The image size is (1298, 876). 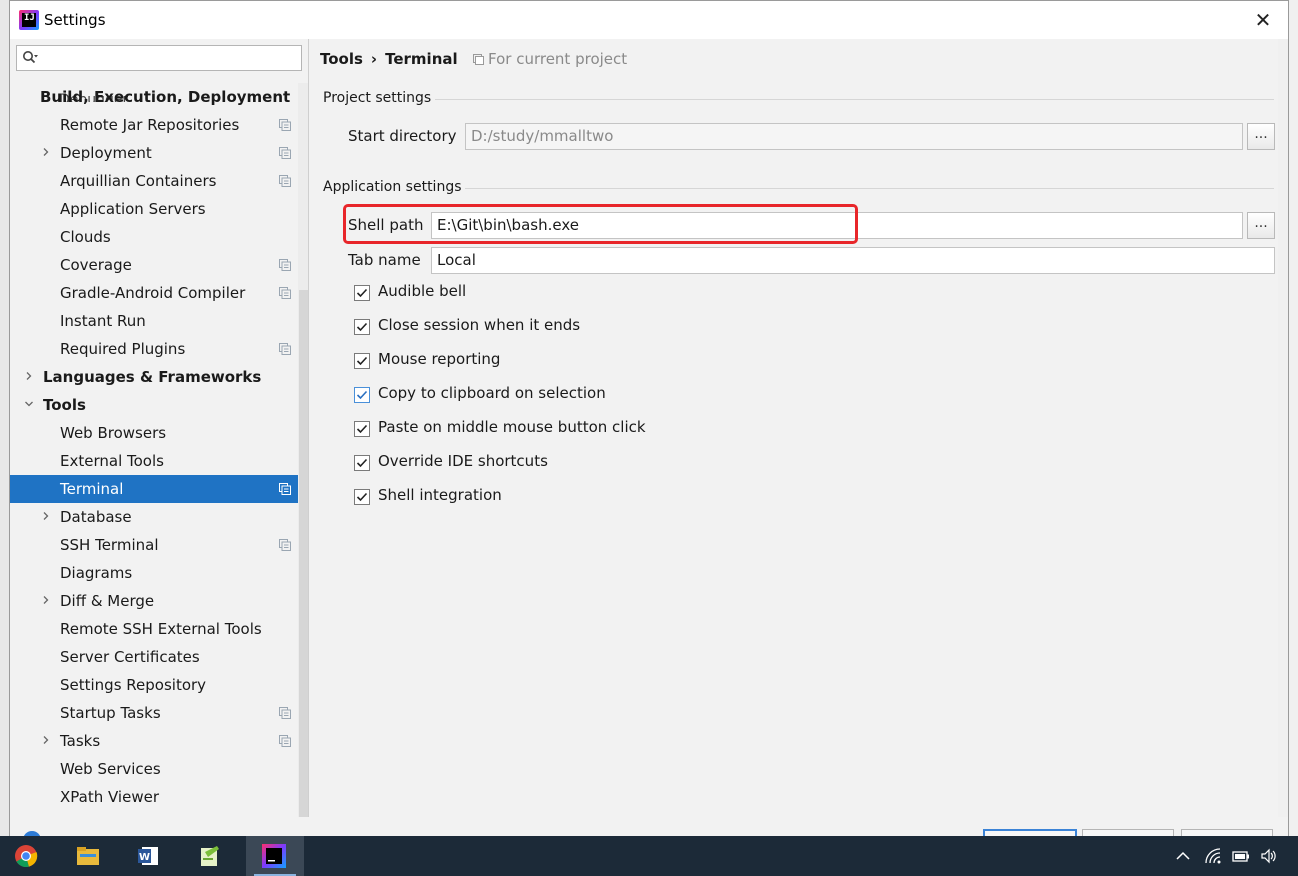 I want to click on tree-item-xpath-viewer: XPath Viewer, so click(x=154, y=797).